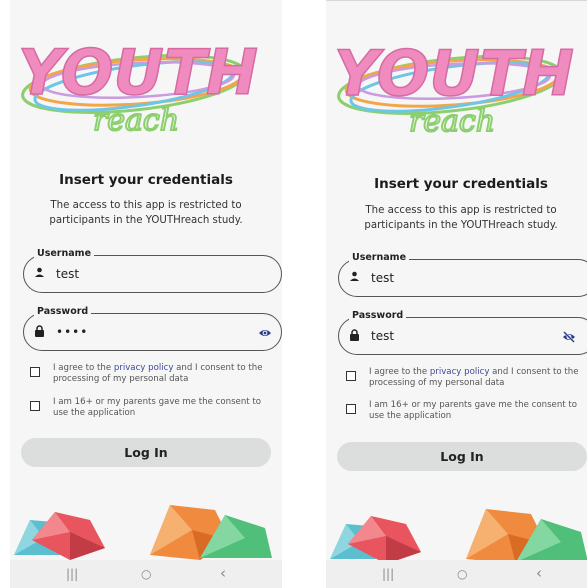 The height and width of the screenshot is (588, 587). What do you see at coordinates (72, 332) in the screenshot?
I see `password-value: ••••` at bounding box center [72, 332].